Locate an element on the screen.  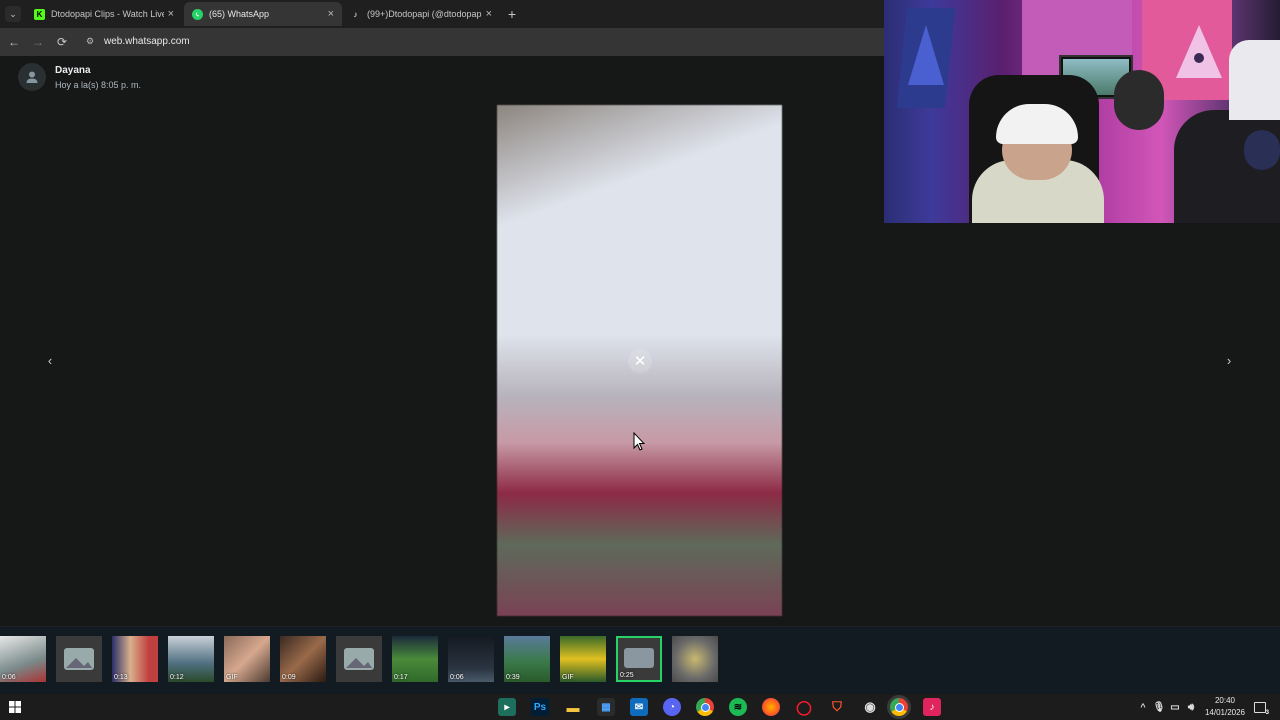
mail-icon: ✉ is located at coordinates (639, 707).